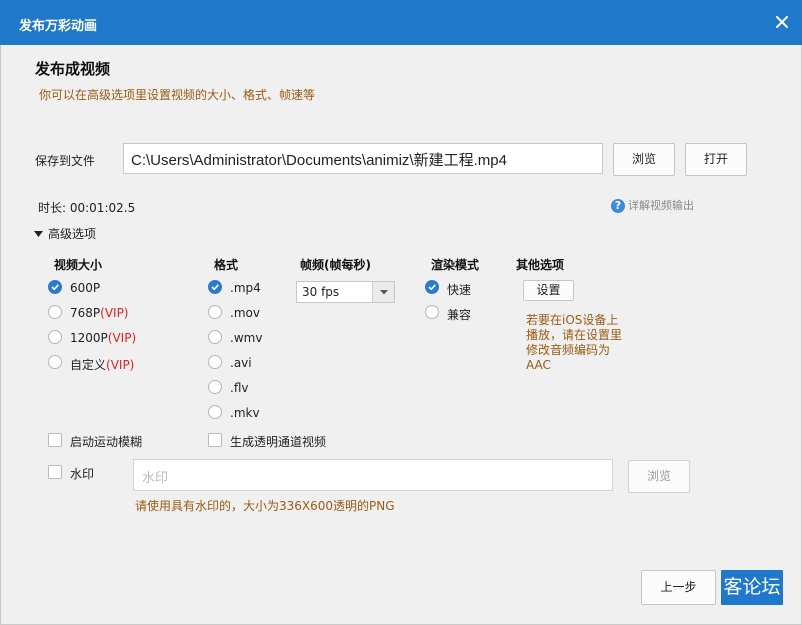  I want to click on watermark-browse-button: 浏览, so click(659, 476).